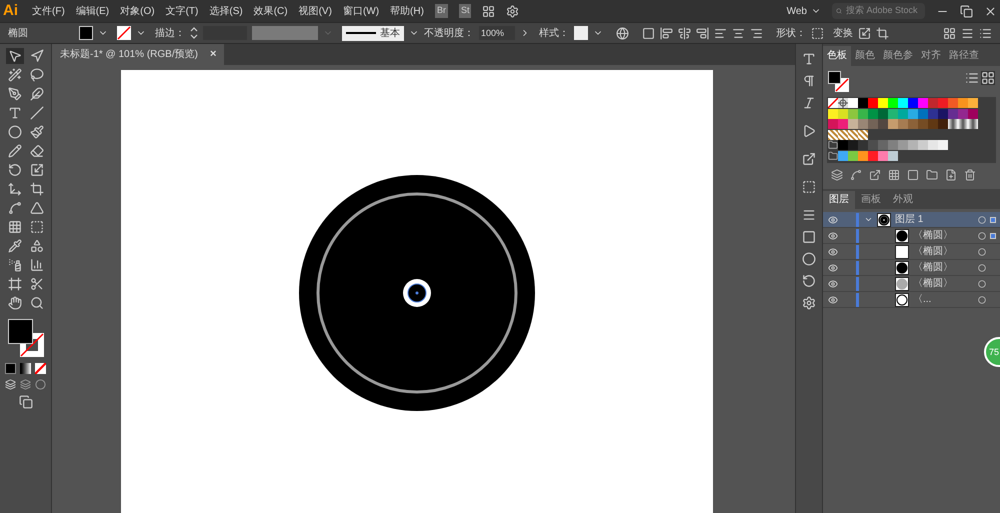 The width and height of the screenshot is (1000, 513). What do you see at coordinates (809, 131) in the screenshot?
I see `play-icon` at bounding box center [809, 131].